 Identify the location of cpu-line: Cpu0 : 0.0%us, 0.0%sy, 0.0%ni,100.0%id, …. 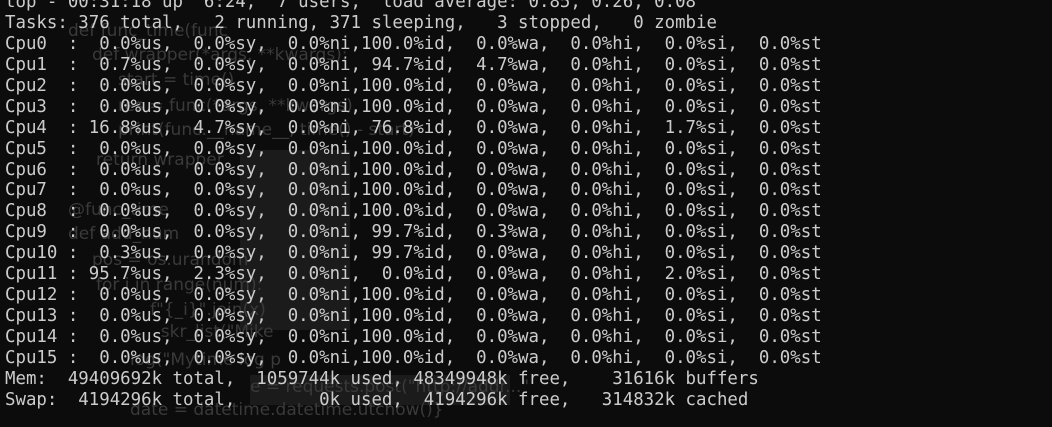
(413, 43).